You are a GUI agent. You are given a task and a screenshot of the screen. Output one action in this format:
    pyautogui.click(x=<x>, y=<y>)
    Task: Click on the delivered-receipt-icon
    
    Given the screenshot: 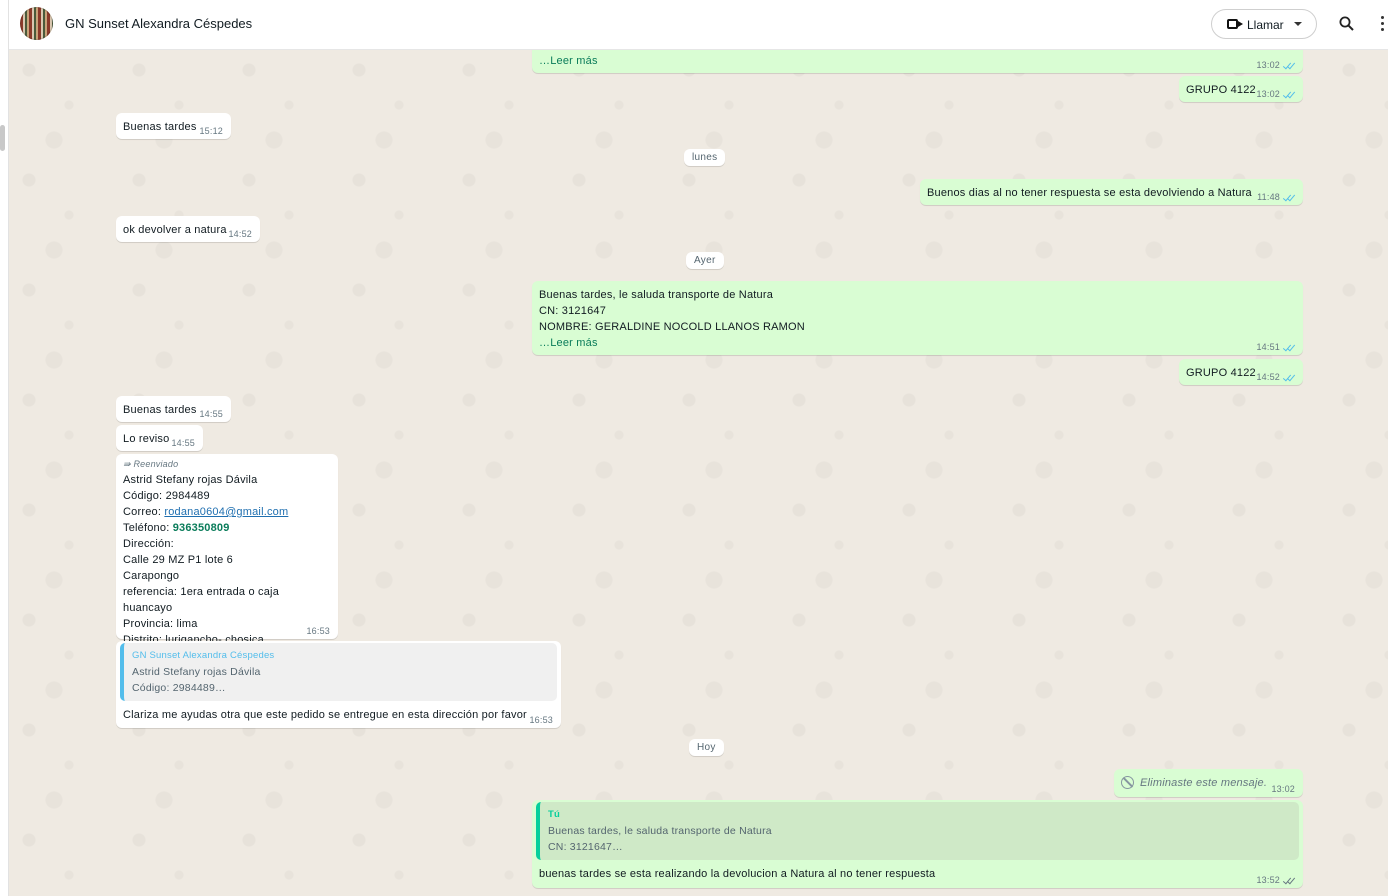 What is the action you would take?
    pyautogui.click(x=1289, y=880)
    